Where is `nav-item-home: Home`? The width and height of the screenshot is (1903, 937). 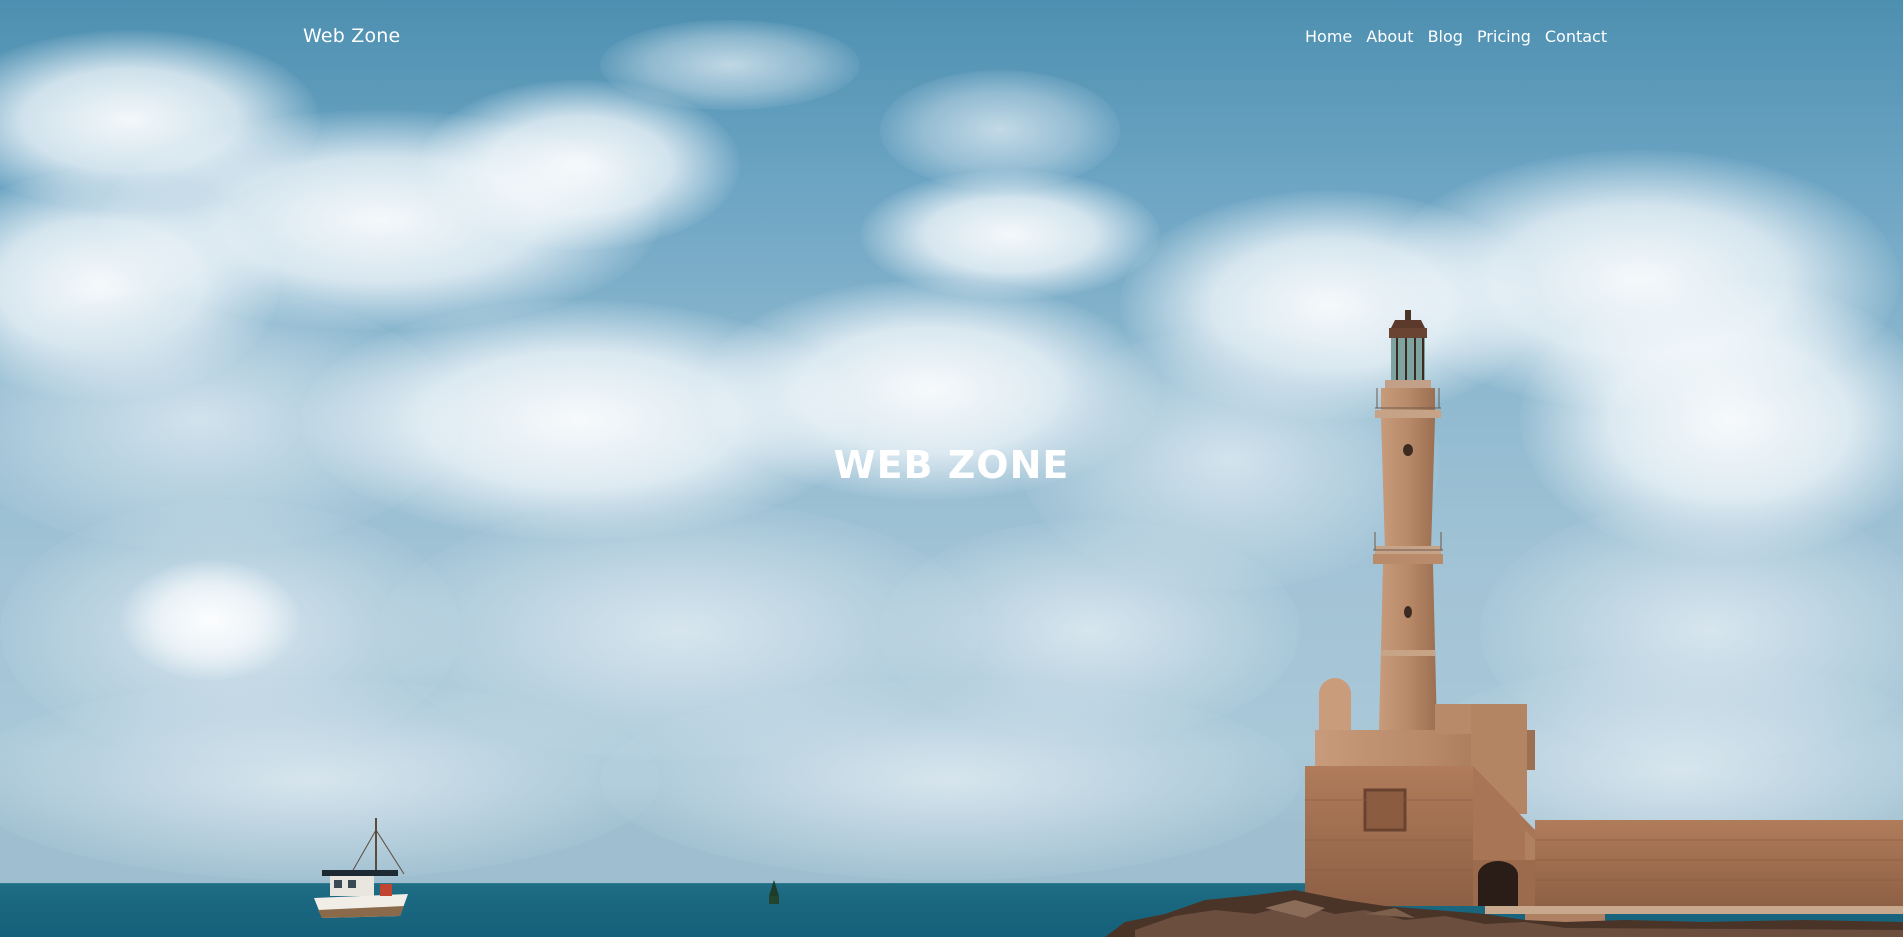 nav-item-home: Home is located at coordinates (1332, 36).